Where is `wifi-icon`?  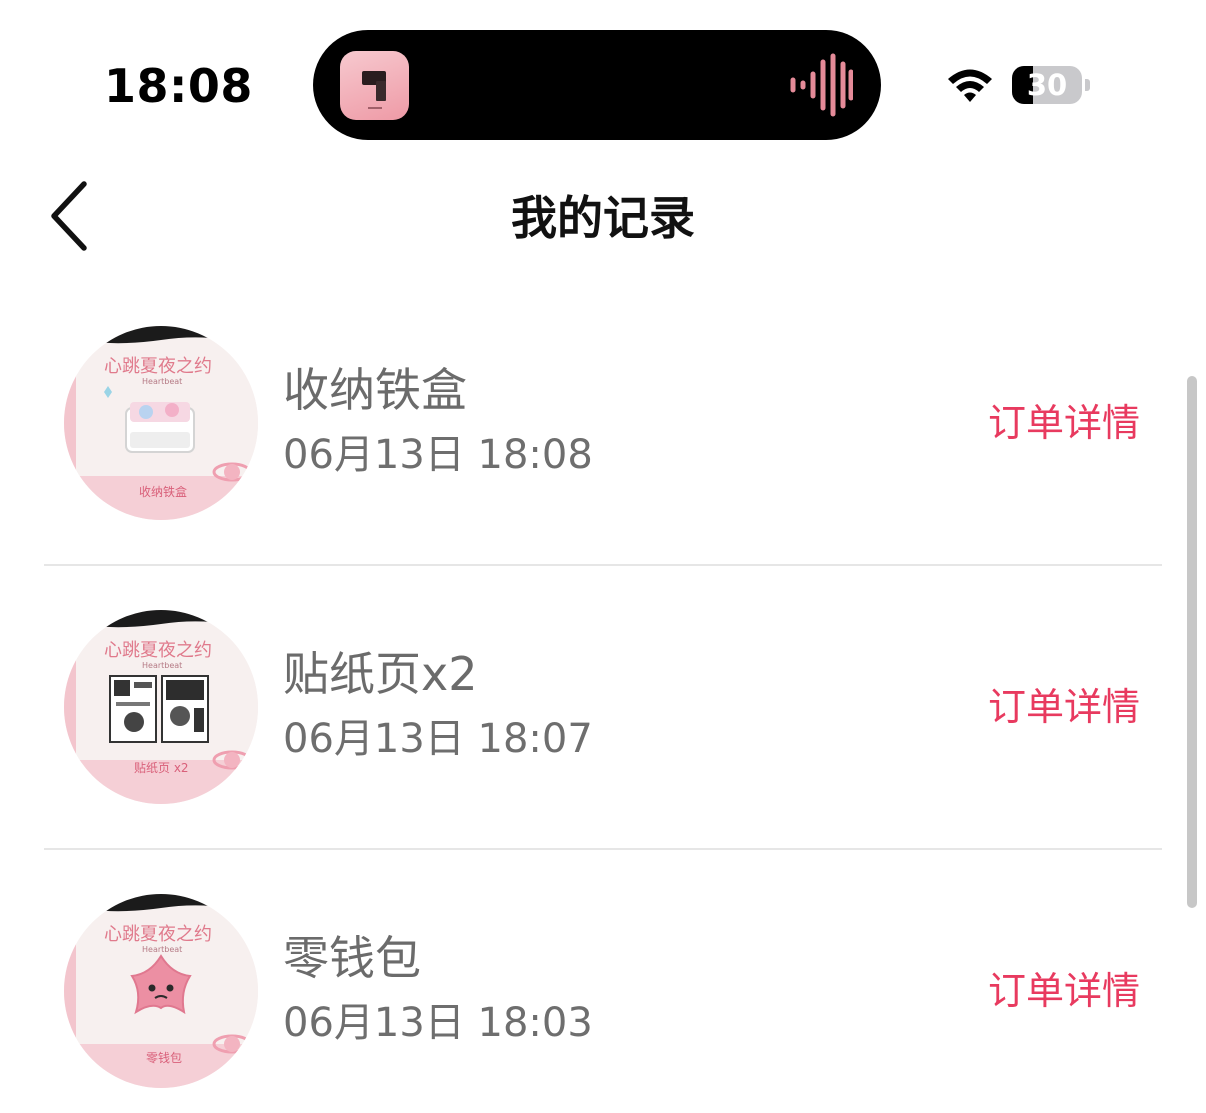
wifi-icon is located at coordinates (970, 85).